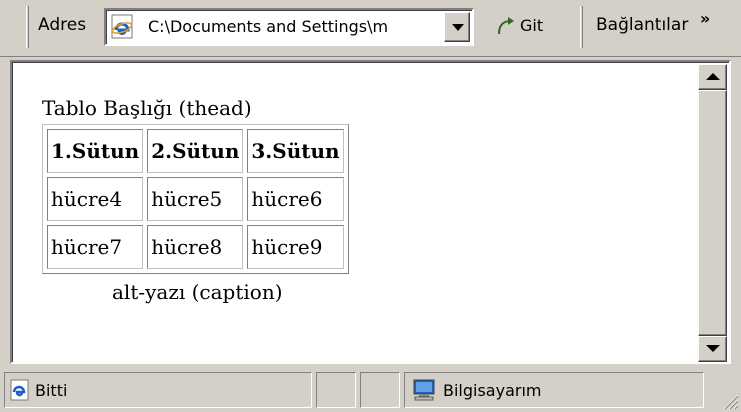 The width and height of the screenshot is (741, 412). What do you see at coordinates (424, 390) in the screenshot?
I see `my-computer-icon` at bounding box center [424, 390].